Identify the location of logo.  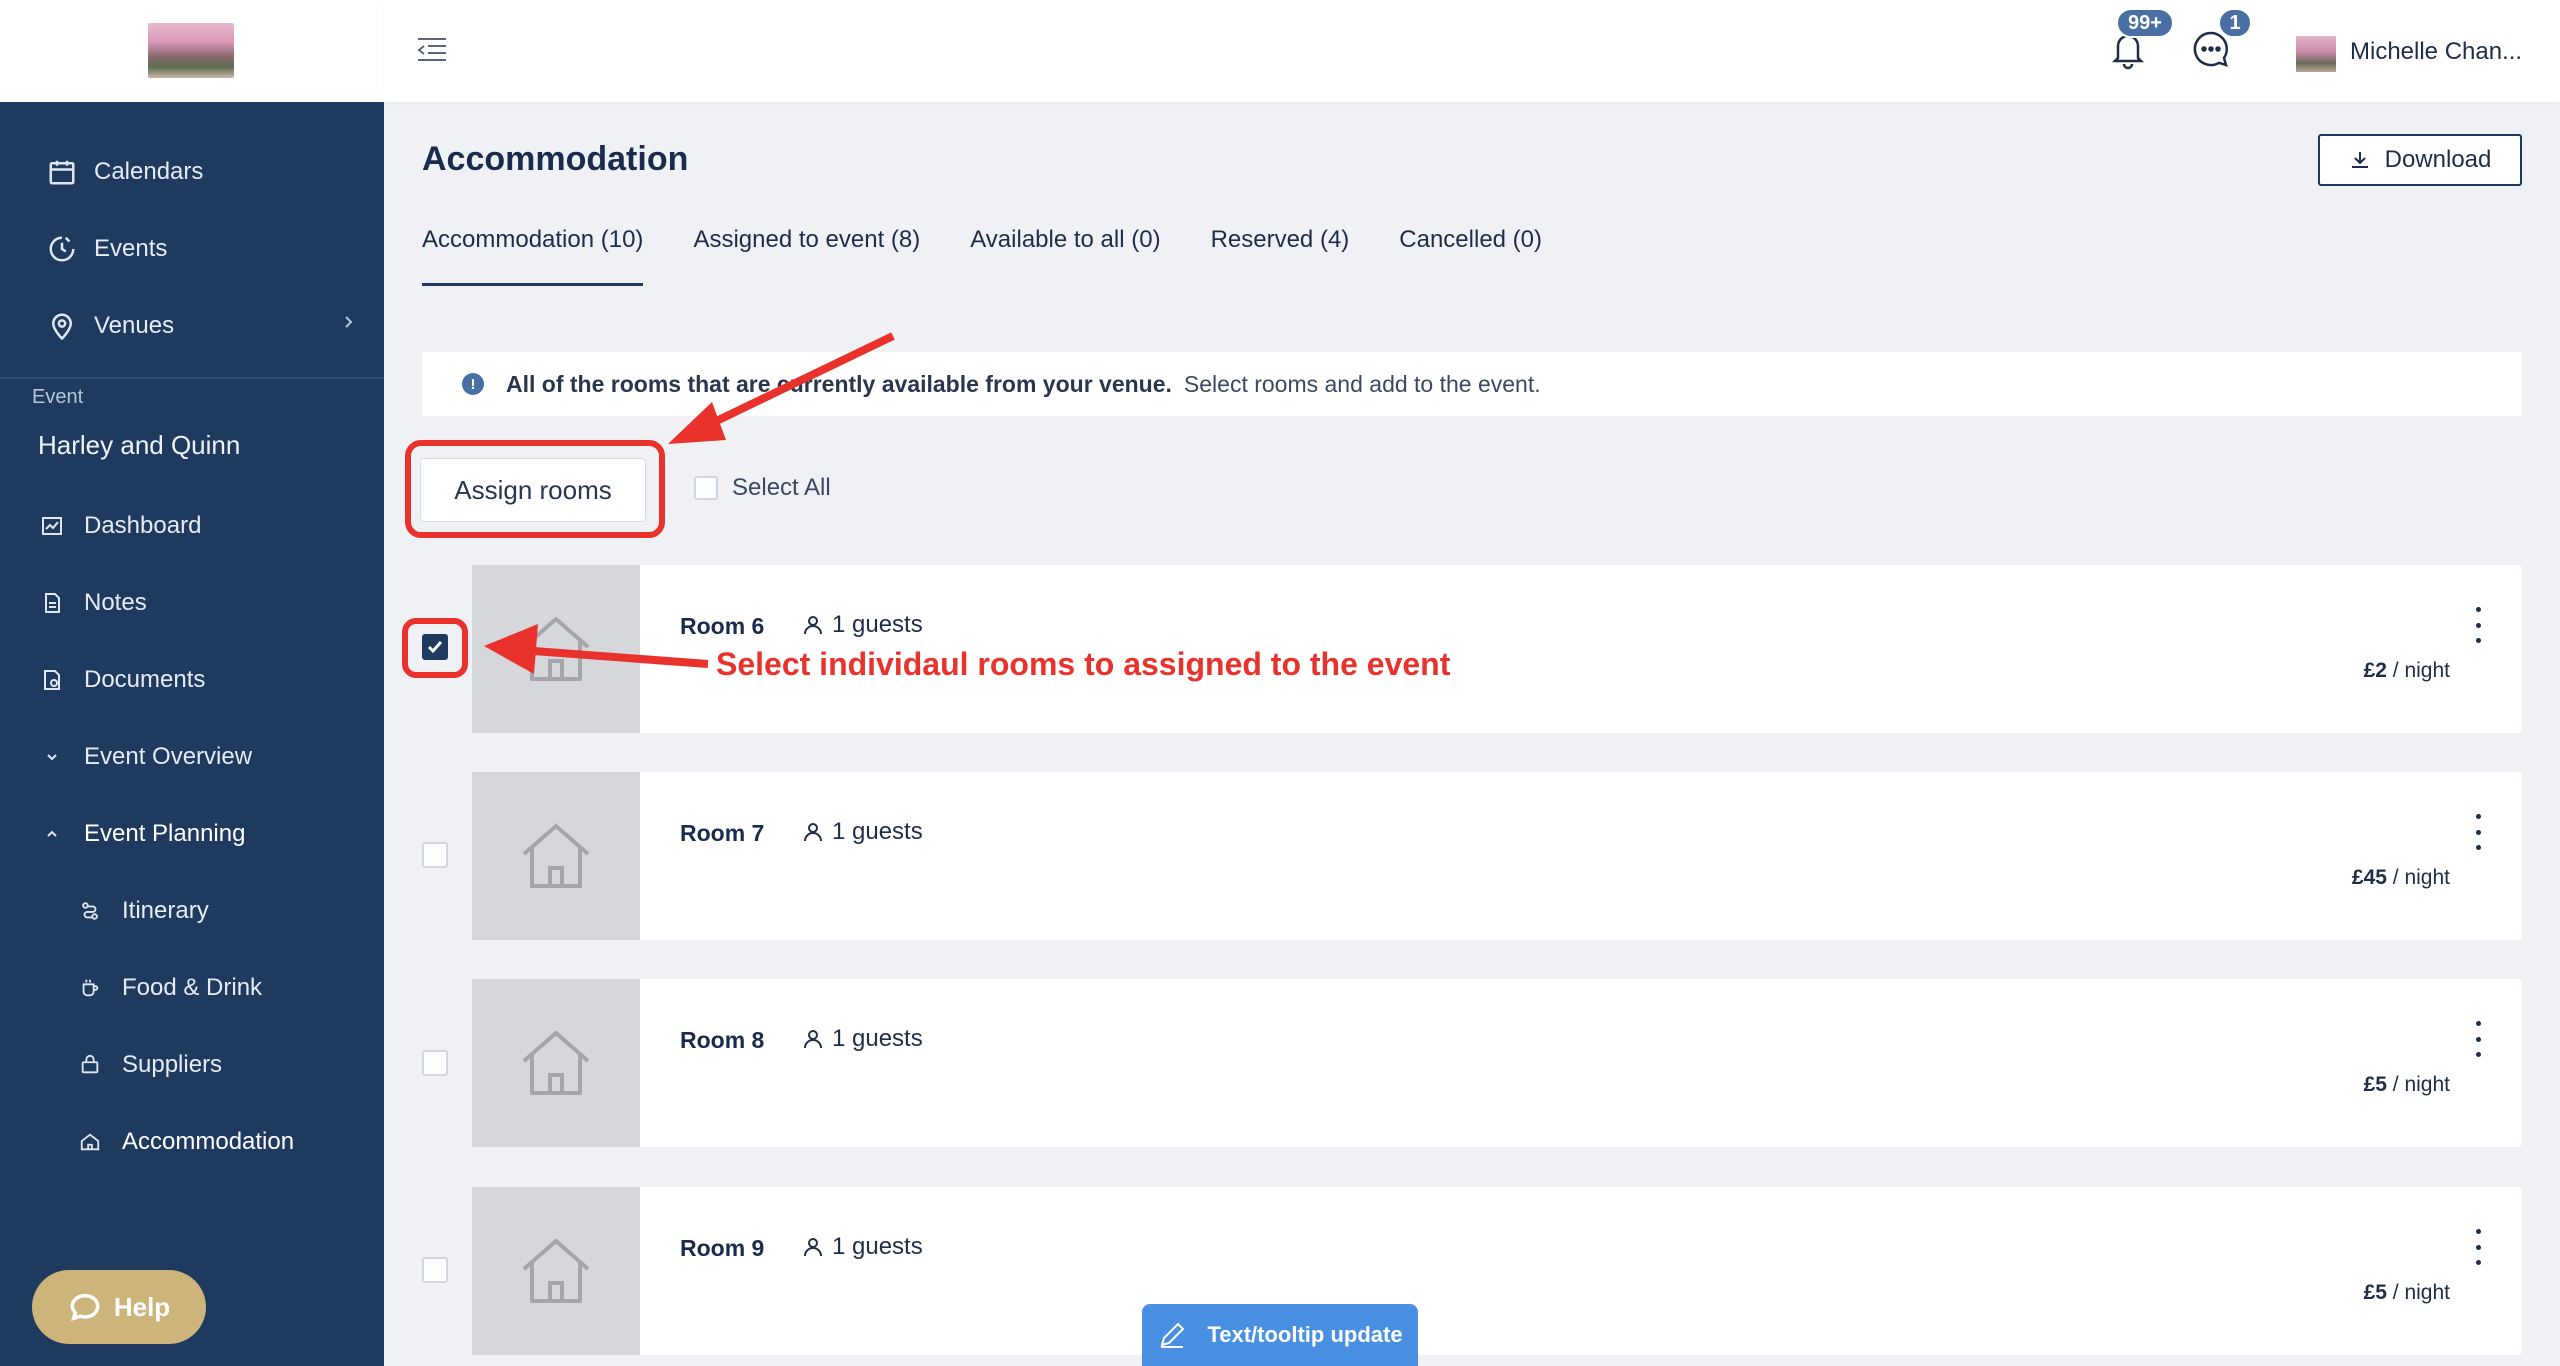
(191, 50).